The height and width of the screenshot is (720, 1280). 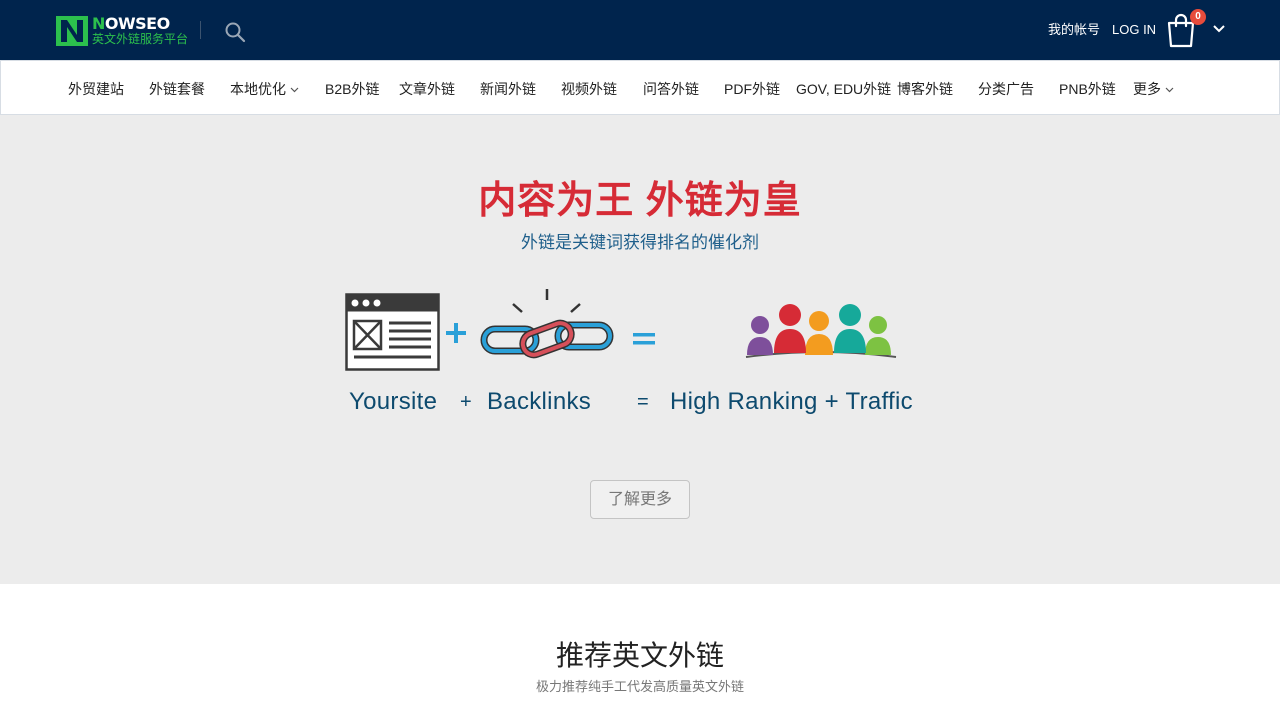 What do you see at coordinates (640, 201) in the screenshot?
I see `hero-title: 内容为王 外链为皇` at bounding box center [640, 201].